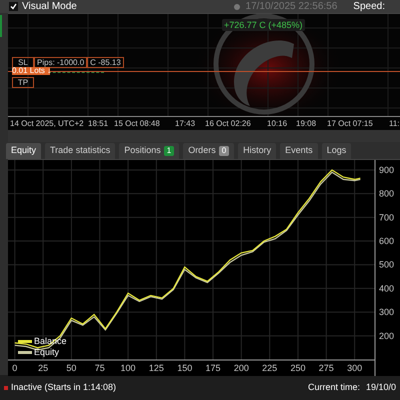 Image resolution: width=400 pixels, height=400 pixels. Describe the element at coordinates (354, 368) in the screenshot. I see `x-tick-label: 300` at that location.